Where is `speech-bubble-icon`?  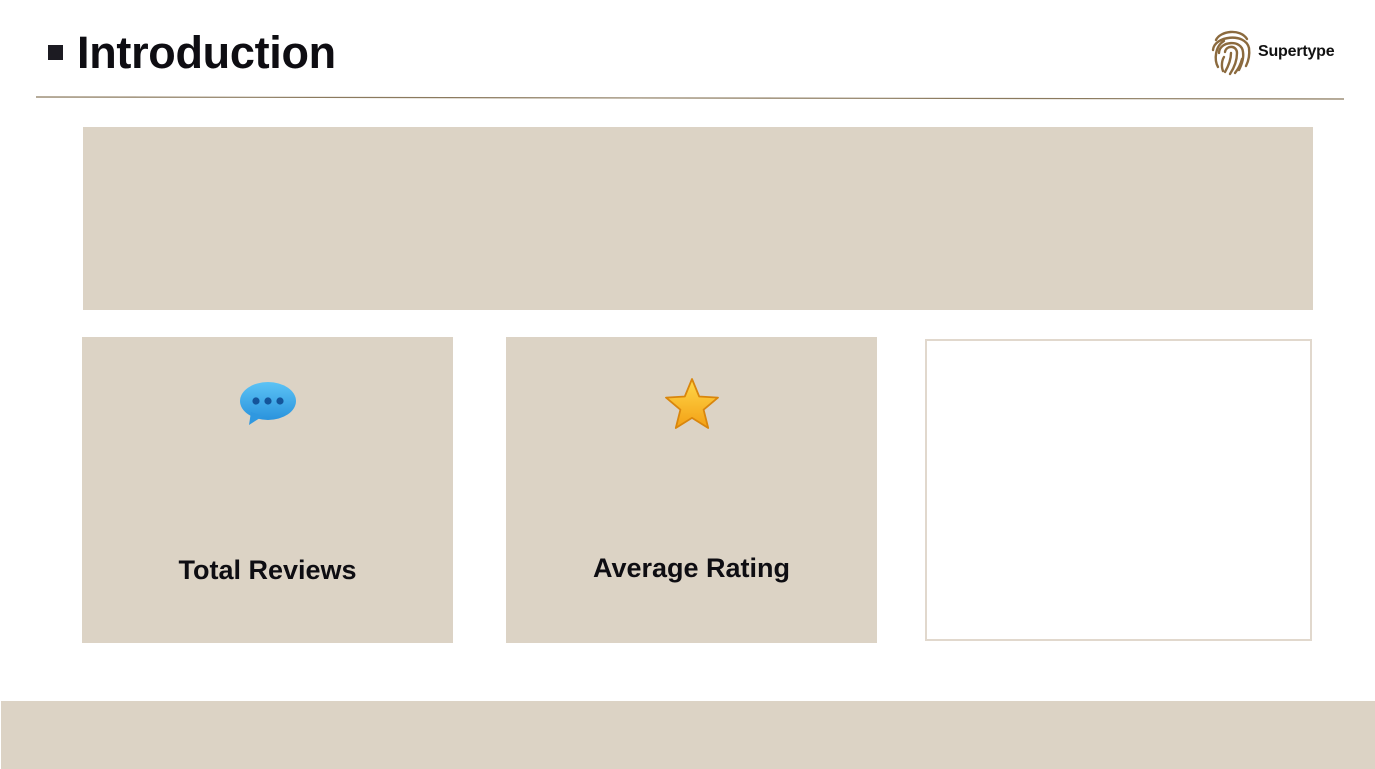 speech-bubble-icon is located at coordinates (267, 403).